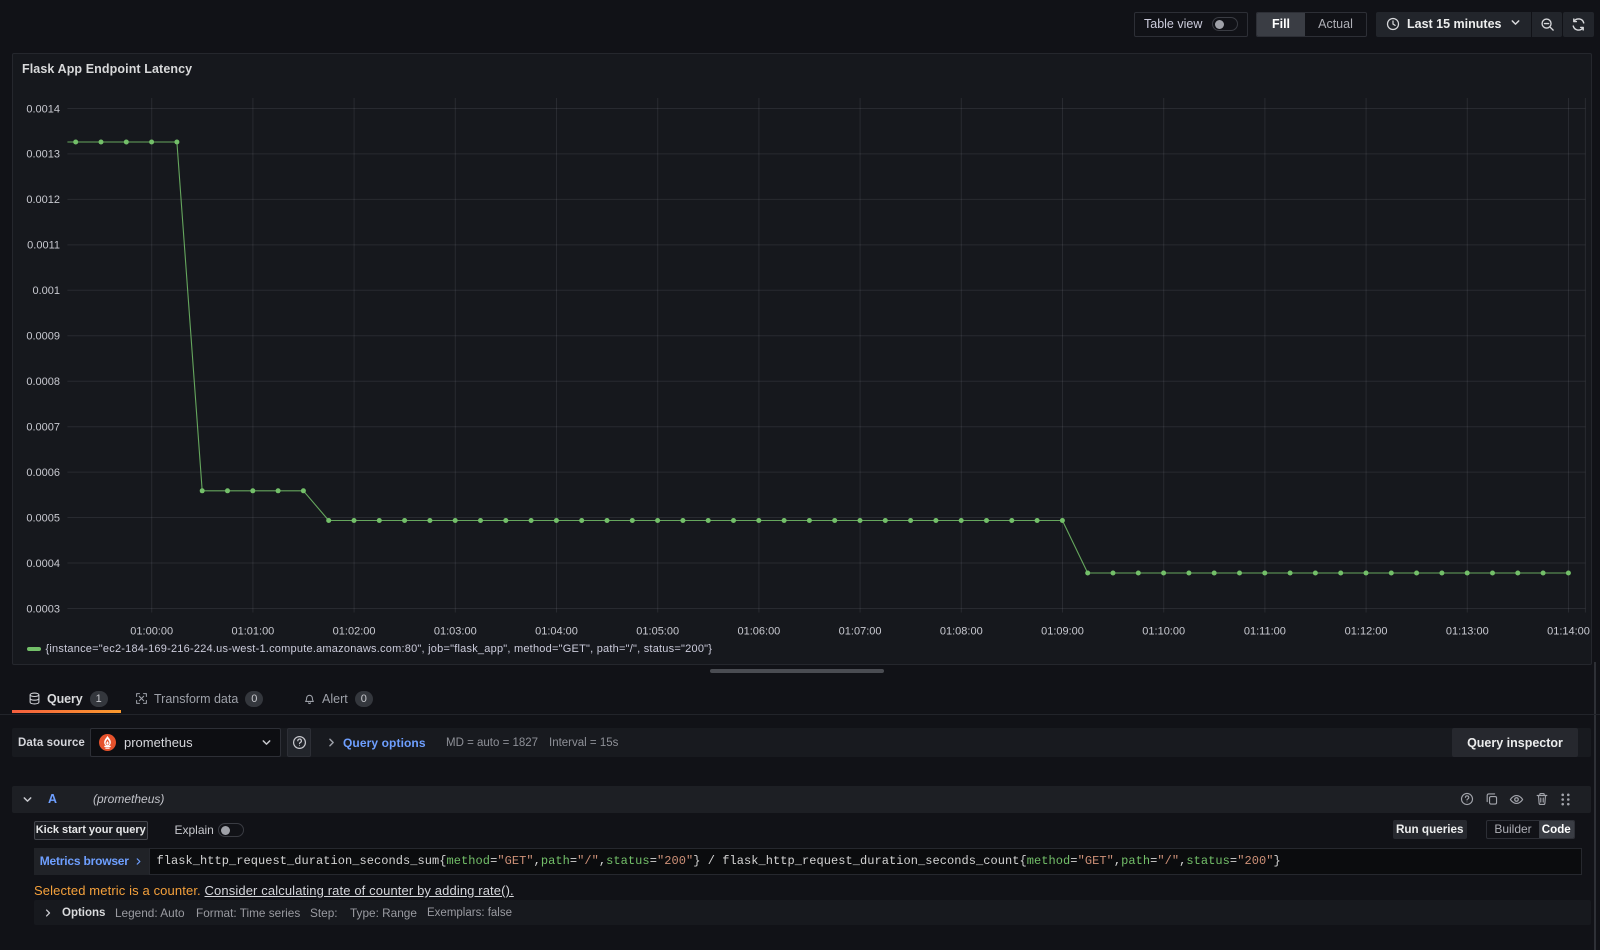  Describe the element at coordinates (43, 337) in the screenshot. I see `svg-text: 0.0009` at that location.